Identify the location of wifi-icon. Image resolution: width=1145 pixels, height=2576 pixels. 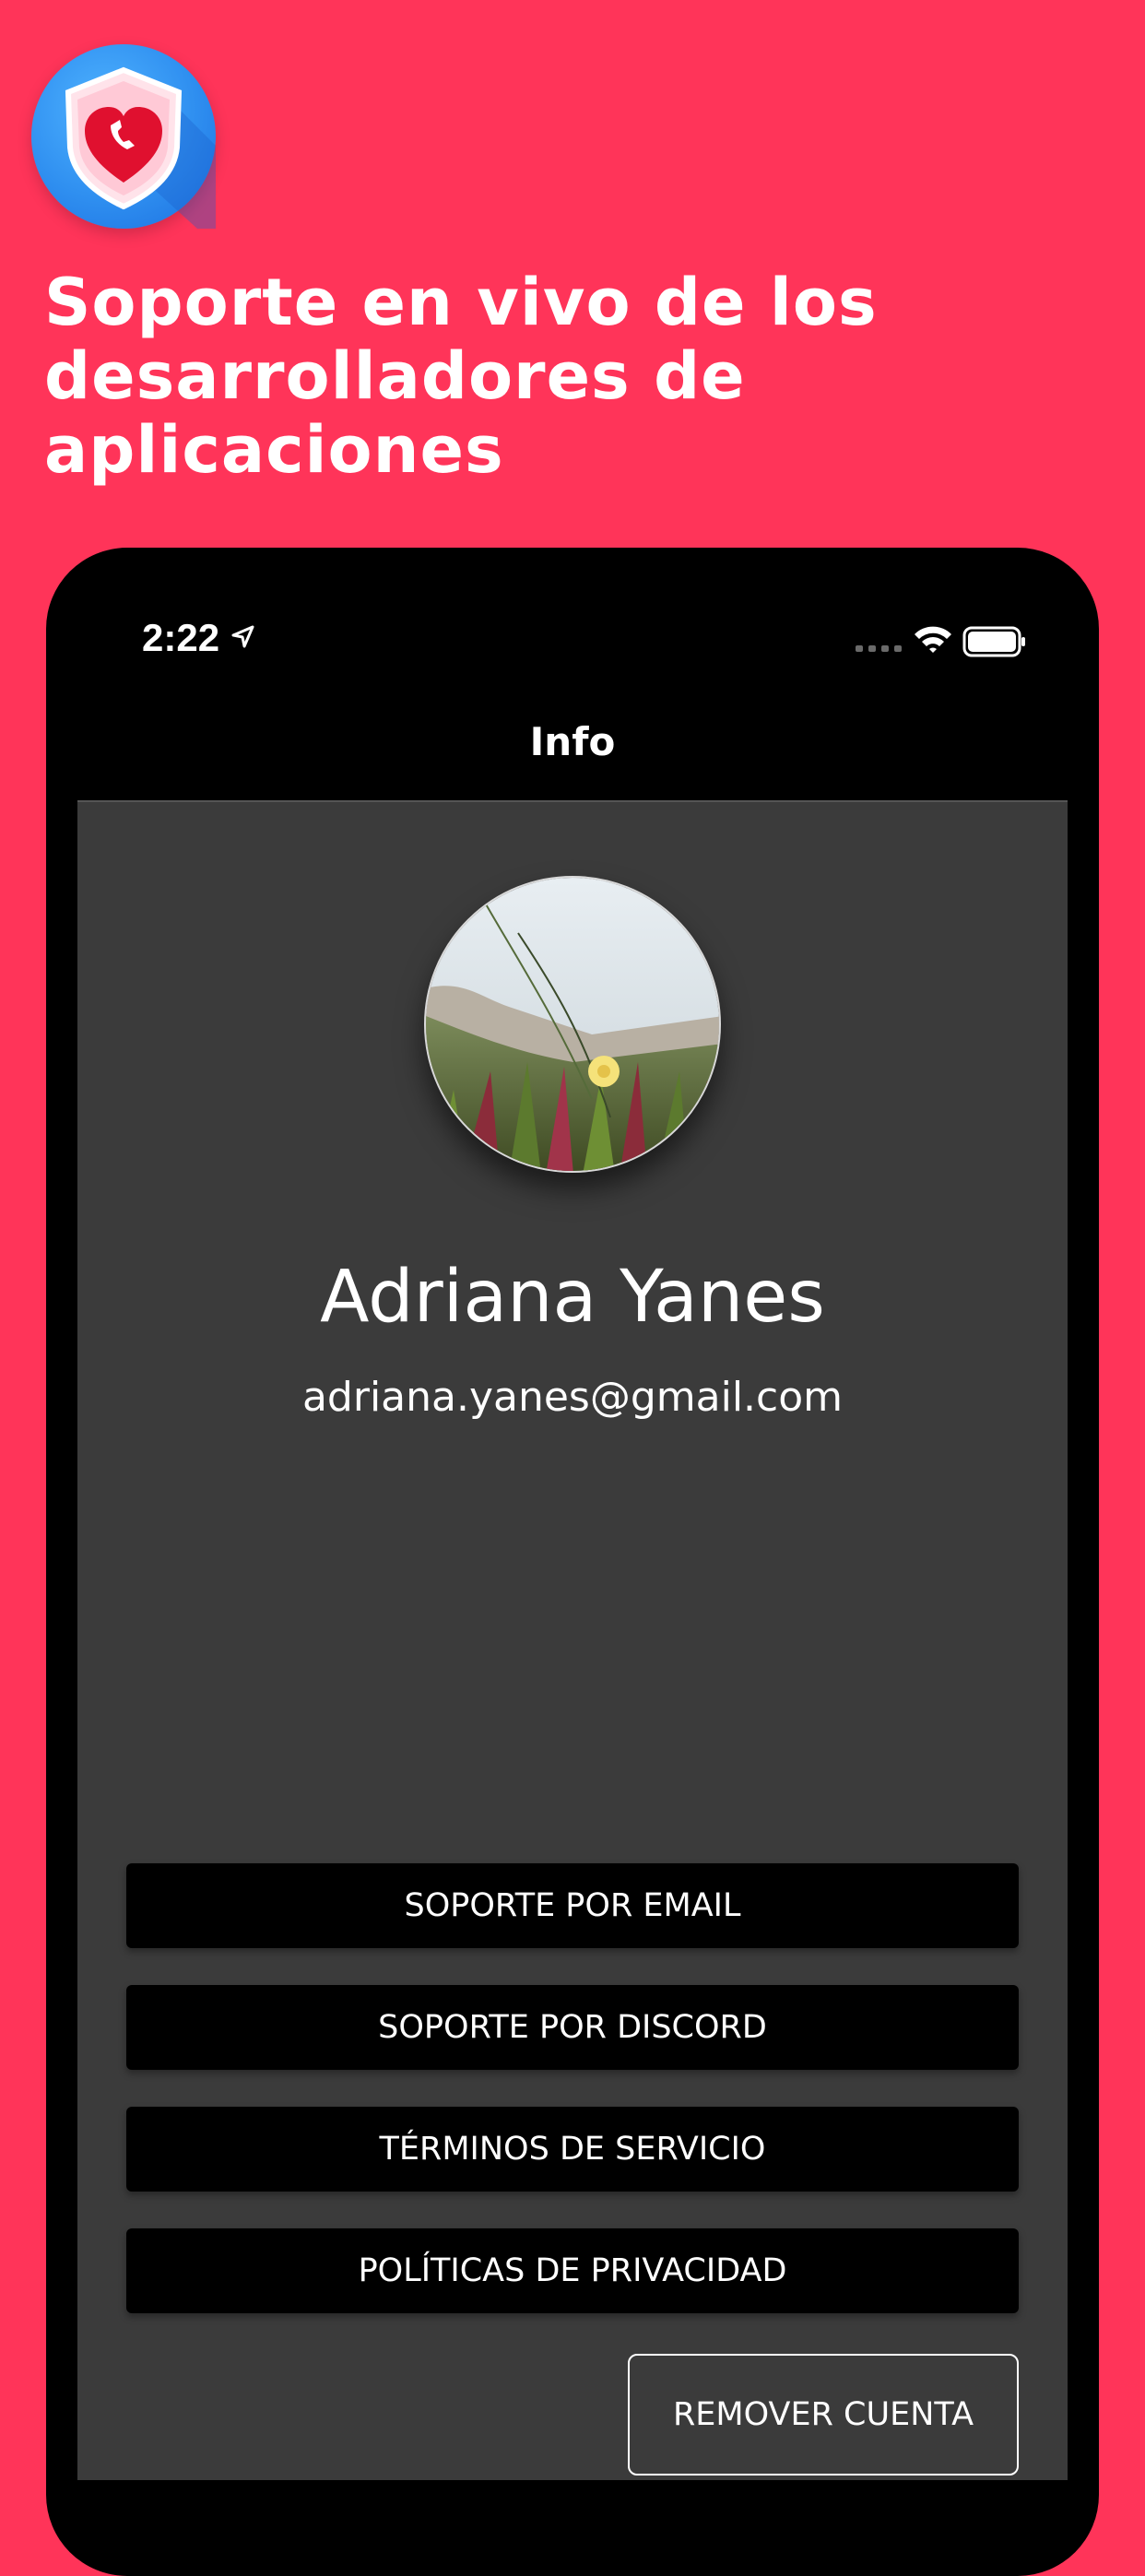
(933, 639).